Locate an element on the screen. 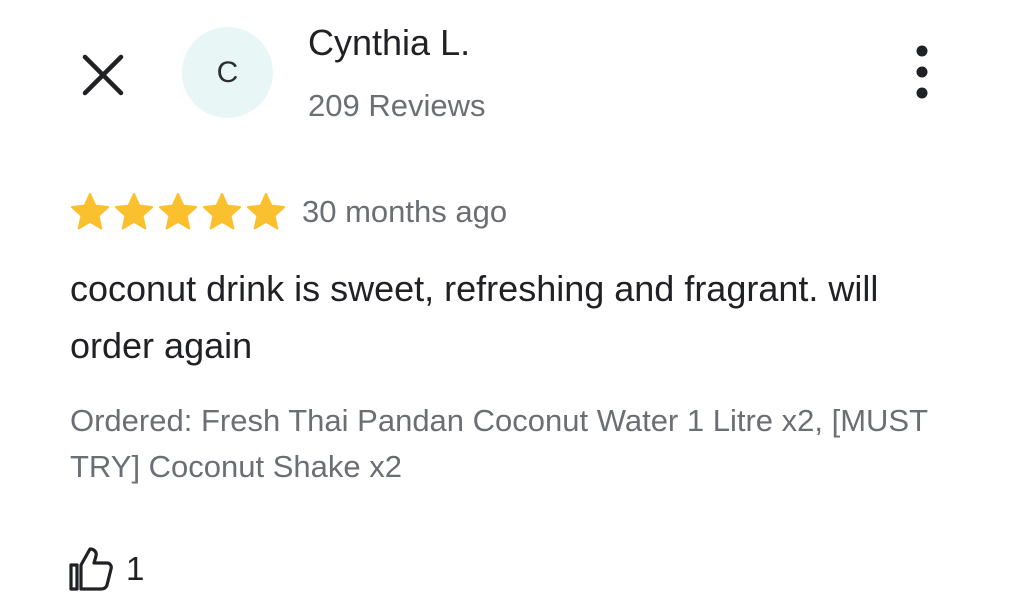 The image size is (1024, 604). like-button: 1 is located at coordinates (105, 569).